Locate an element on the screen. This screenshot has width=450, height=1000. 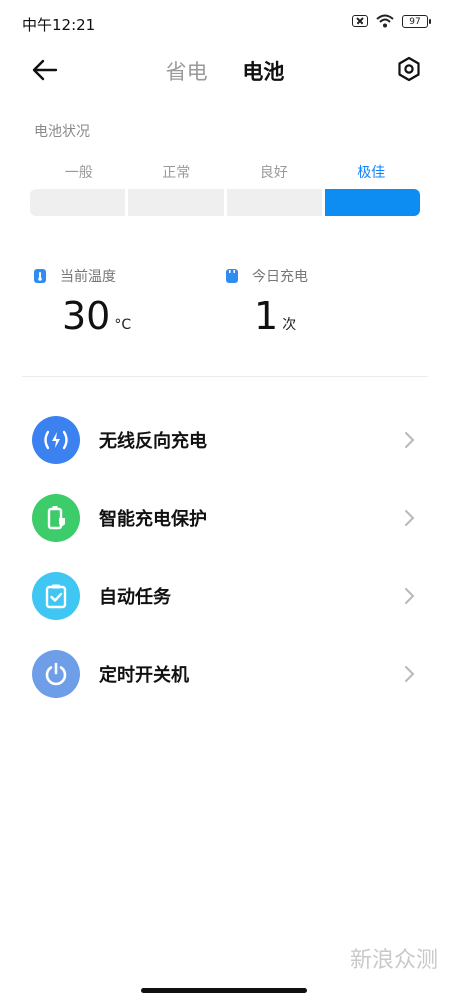
menu-item-auto-tasks: 自动任务 is located at coordinates (225, 596).